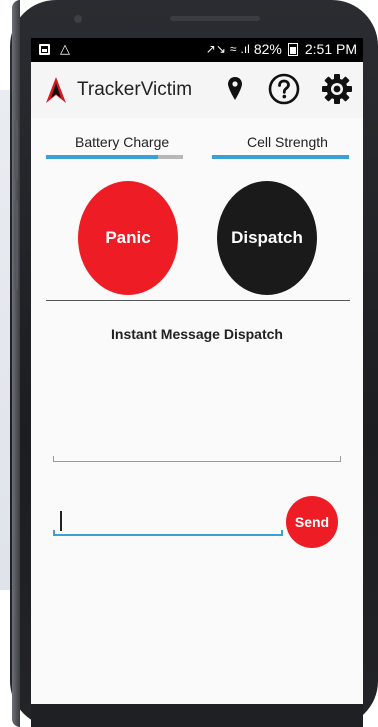 This screenshot has width=378, height=727. What do you see at coordinates (16, 363) in the screenshot?
I see `phone-edge` at bounding box center [16, 363].